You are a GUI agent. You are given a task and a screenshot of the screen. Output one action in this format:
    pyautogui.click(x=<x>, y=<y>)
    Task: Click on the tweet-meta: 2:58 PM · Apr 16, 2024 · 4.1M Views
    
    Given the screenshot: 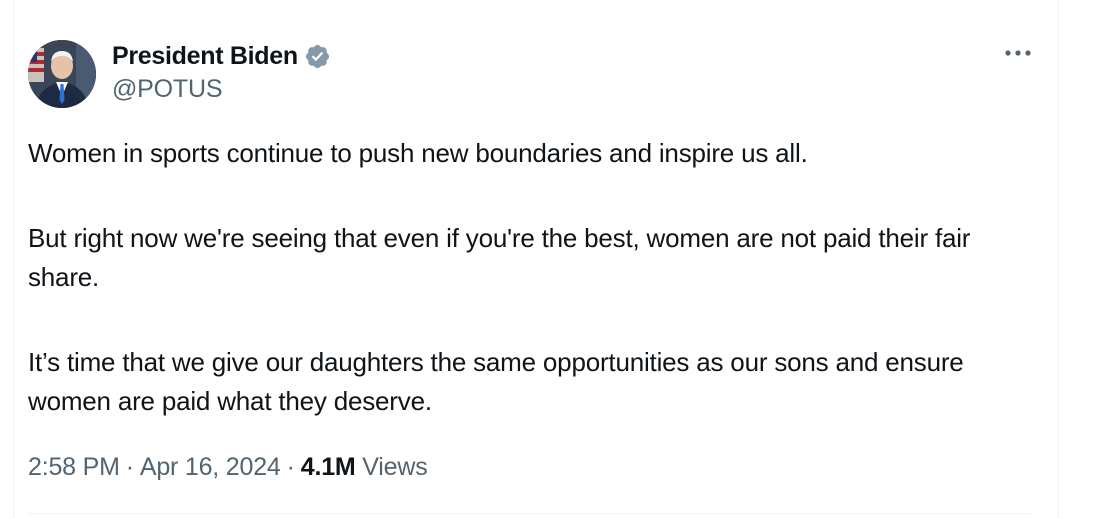 What is the action you would take?
    pyautogui.click(x=228, y=467)
    